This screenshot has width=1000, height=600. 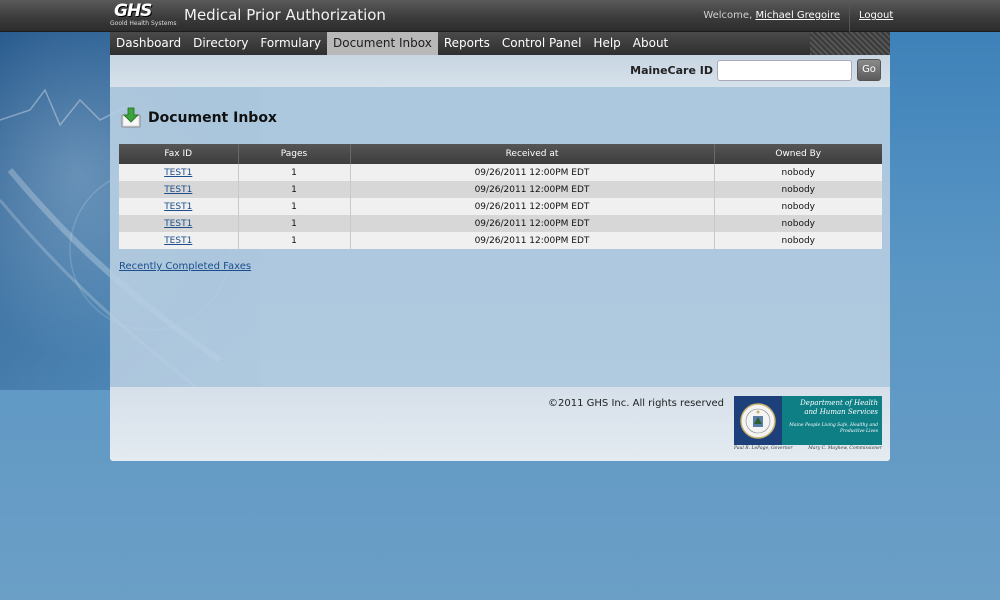 What do you see at coordinates (849, 16) in the screenshot?
I see `header-divider` at bounding box center [849, 16].